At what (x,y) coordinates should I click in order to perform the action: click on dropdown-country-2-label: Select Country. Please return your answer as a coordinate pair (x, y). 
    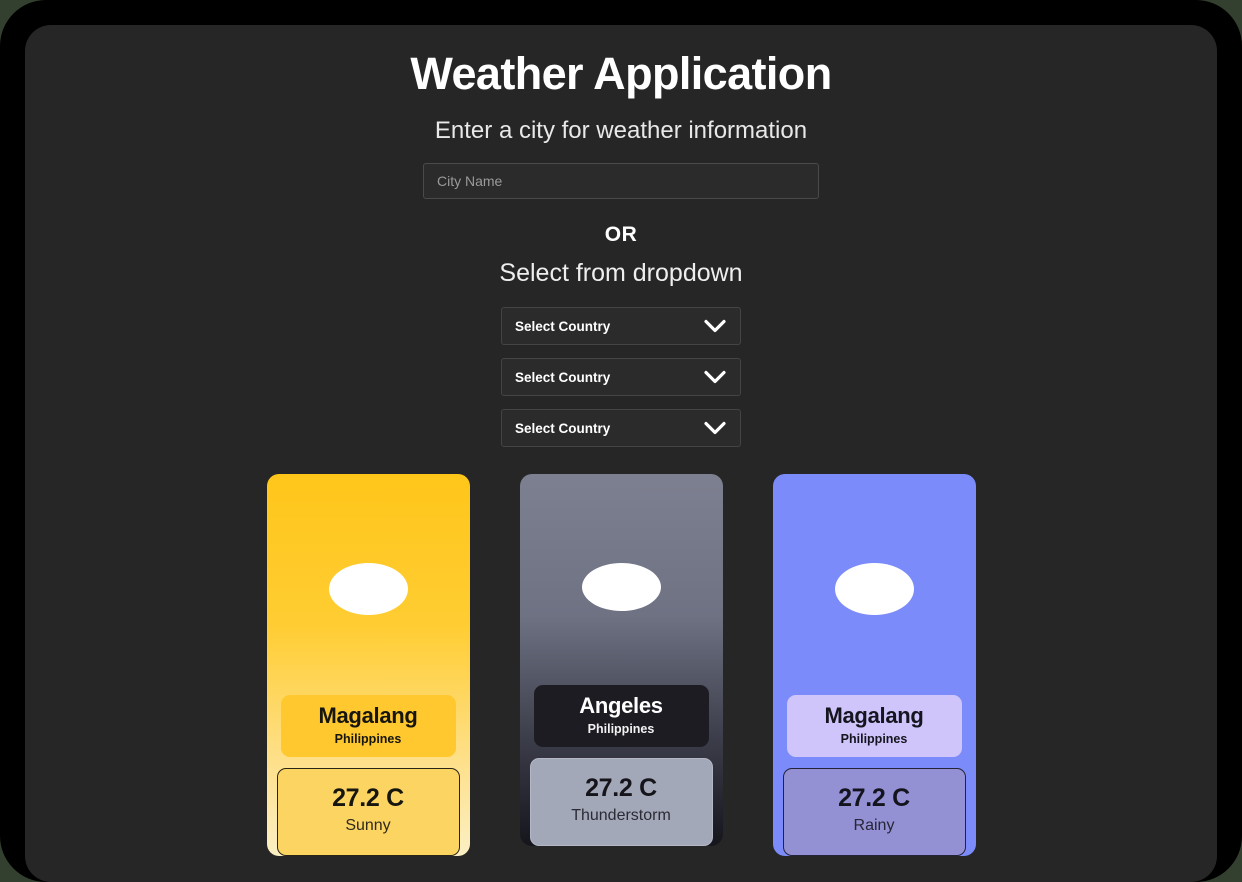
    Looking at the image, I should click on (563, 377).